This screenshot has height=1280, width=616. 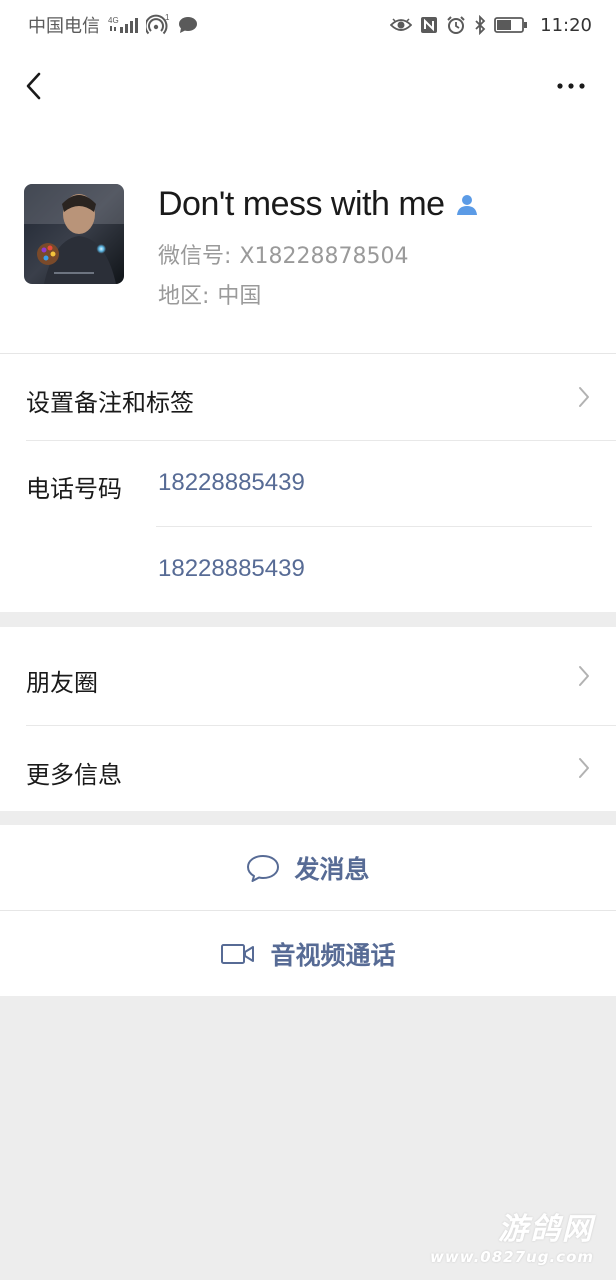 What do you see at coordinates (263, 868) in the screenshot?
I see `message-bubble-icon` at bounding box center [263, 868].